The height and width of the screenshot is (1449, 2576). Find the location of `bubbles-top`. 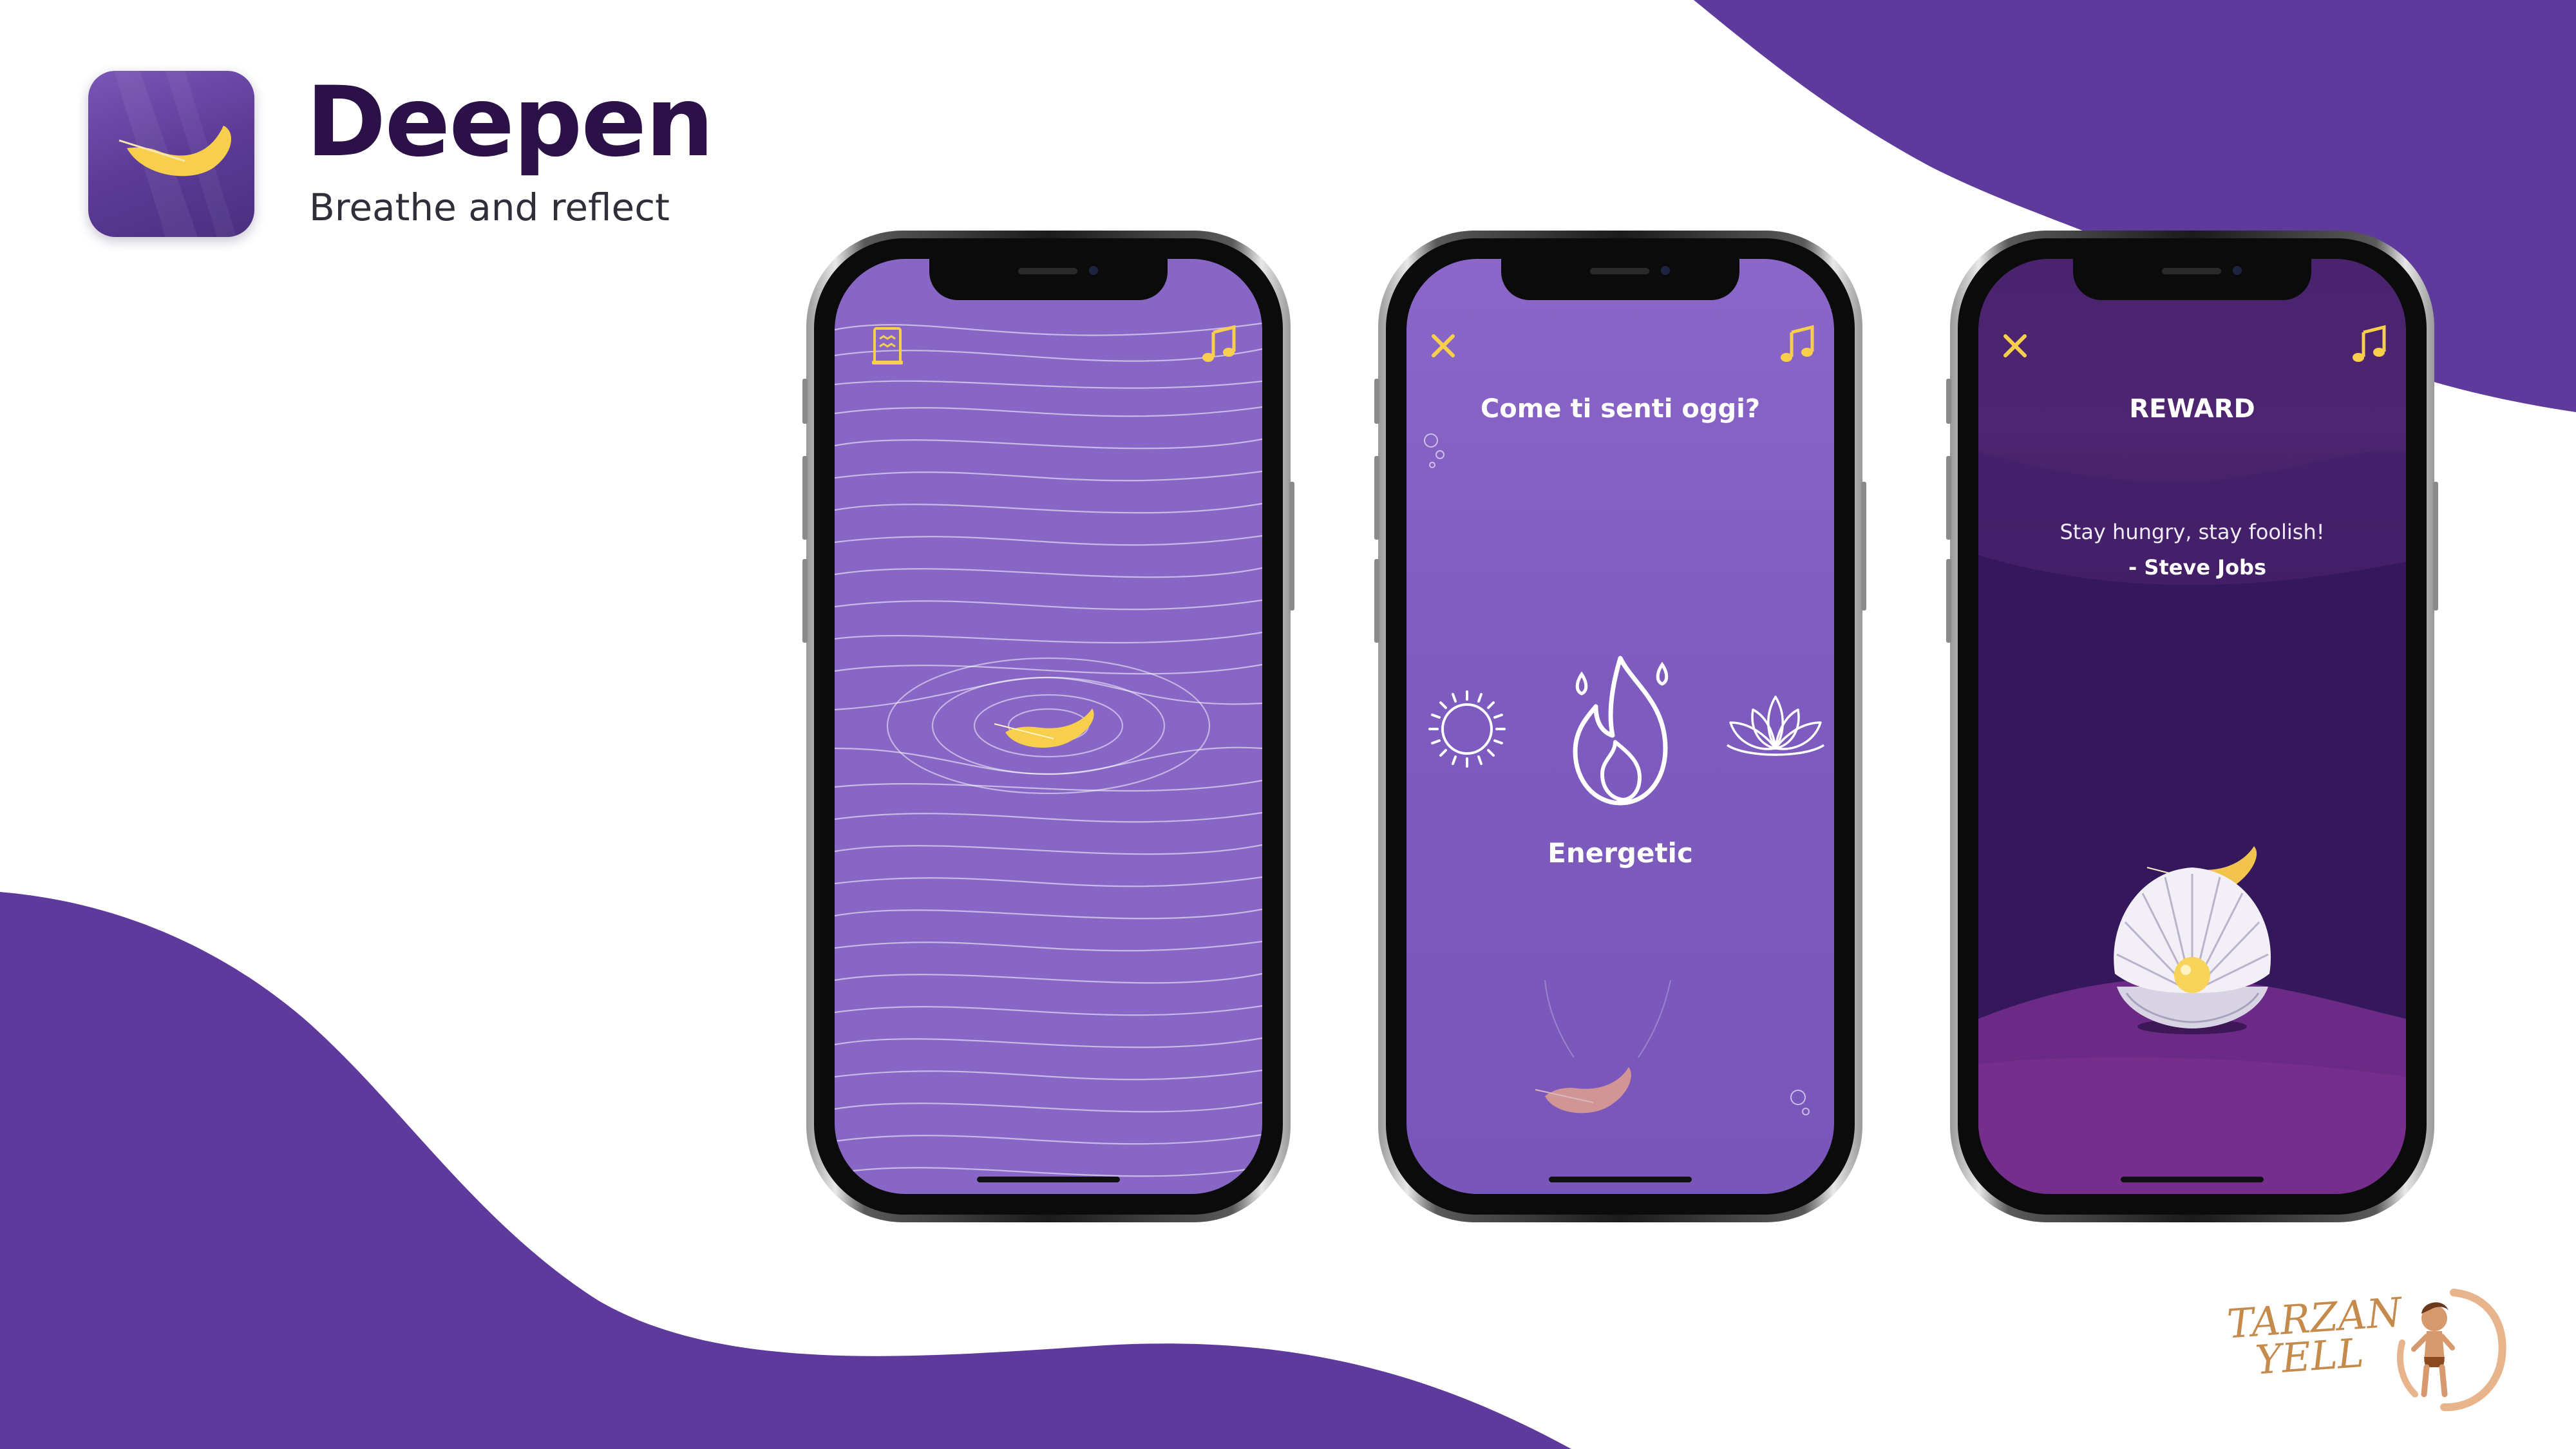

bubbles-top is located at coordinates (1434, 450).